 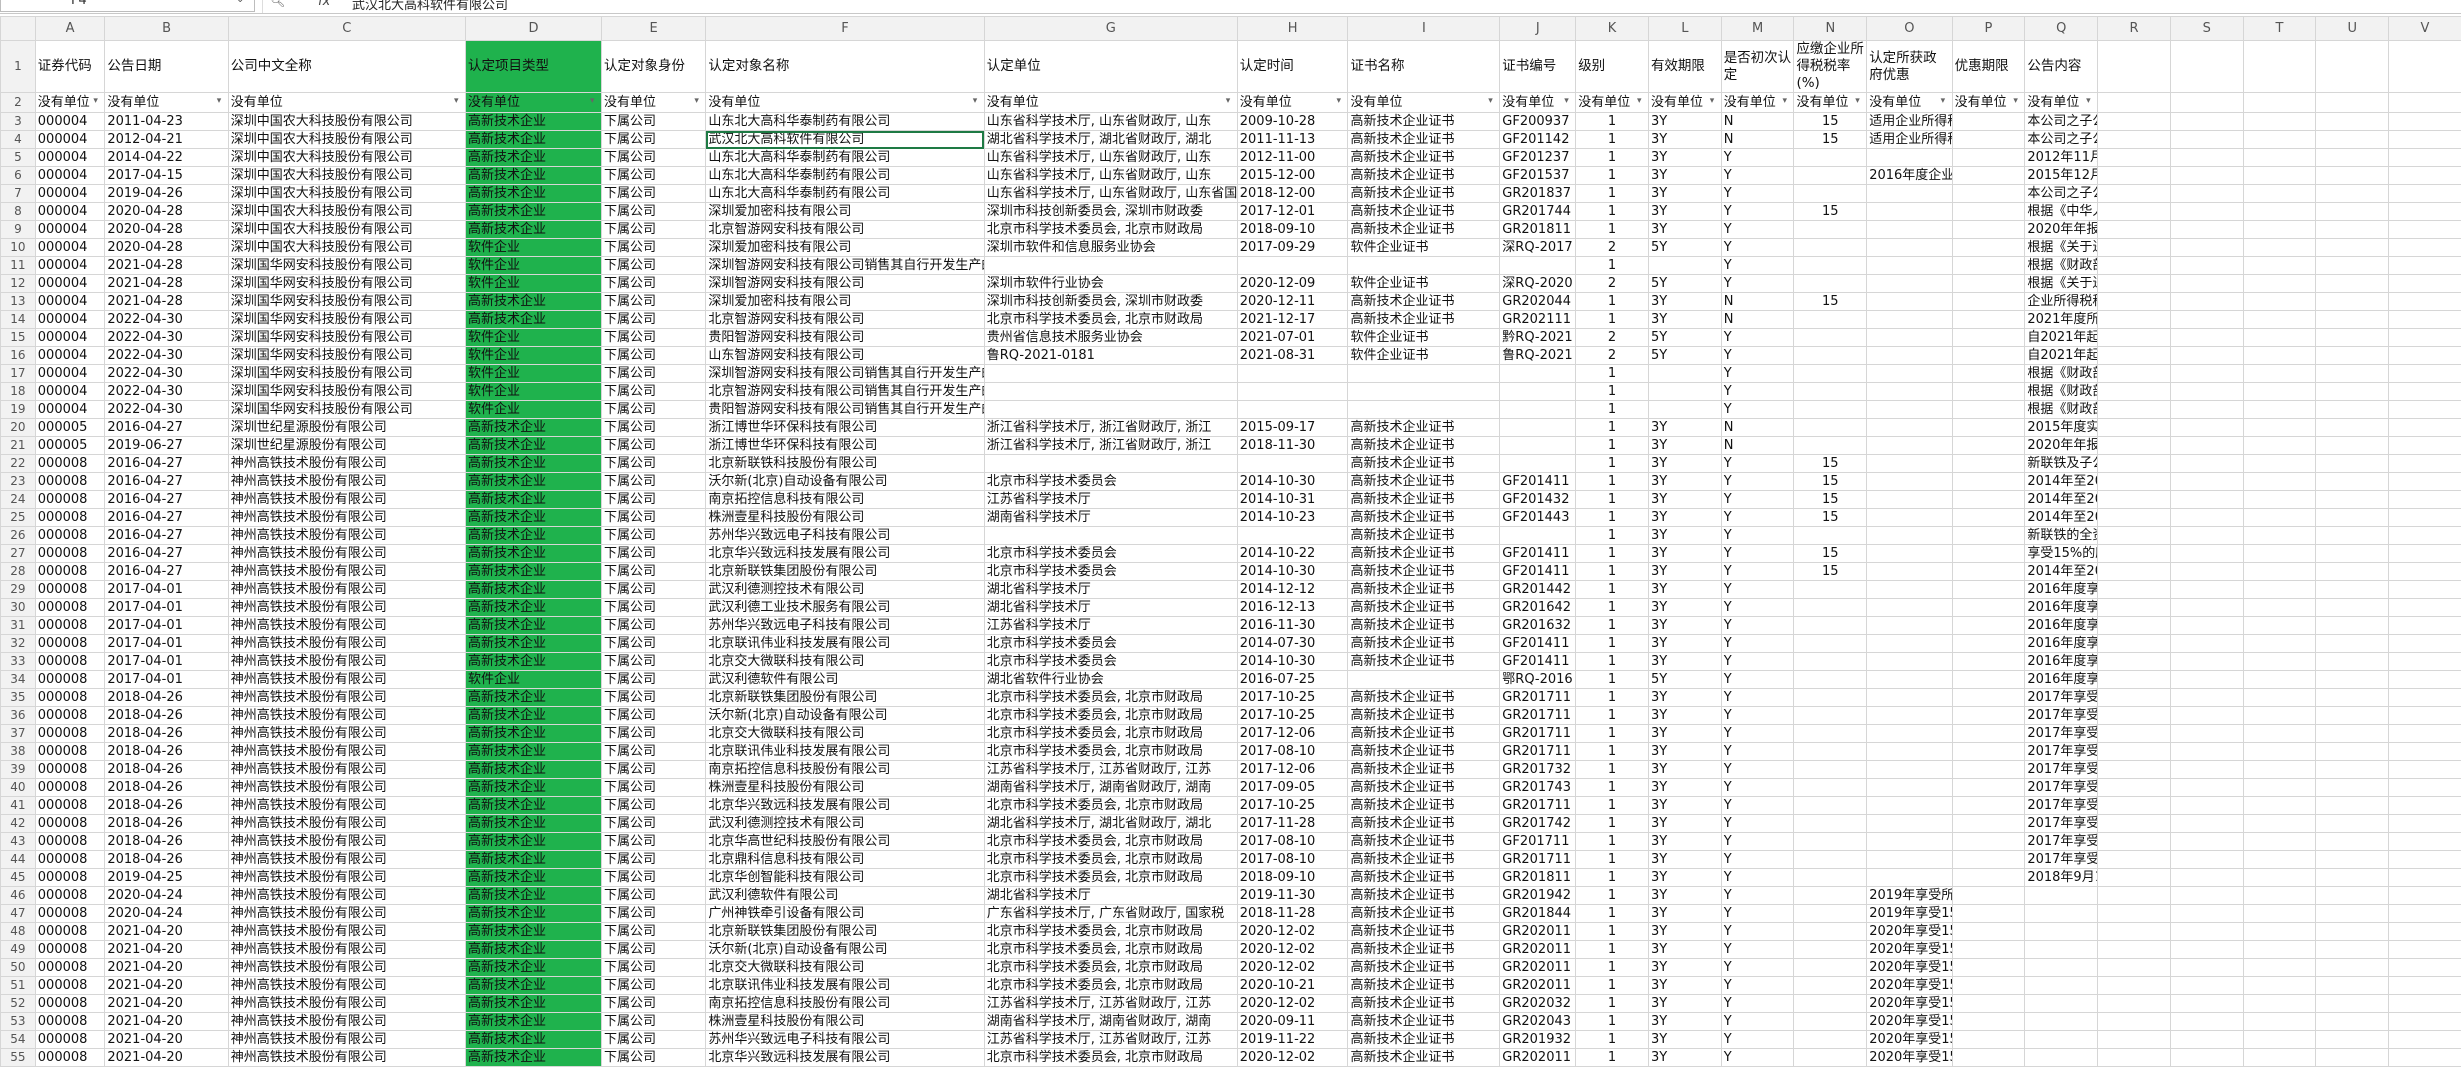 I want to click on cell: GR202011, so click(x=1538, y=967).